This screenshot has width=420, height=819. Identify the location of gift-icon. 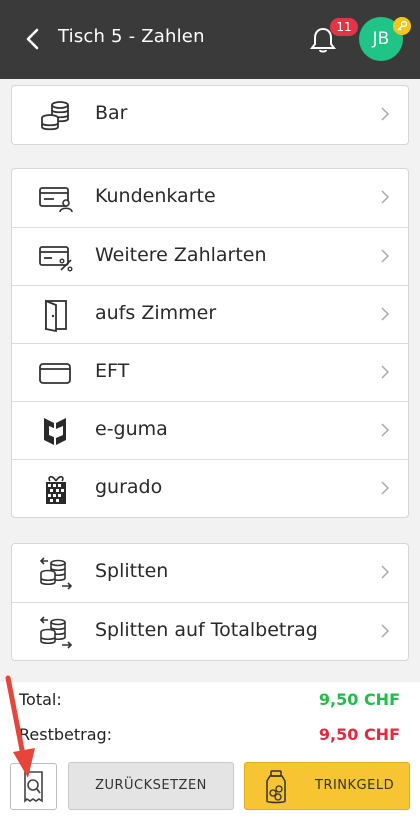
(56, 490).